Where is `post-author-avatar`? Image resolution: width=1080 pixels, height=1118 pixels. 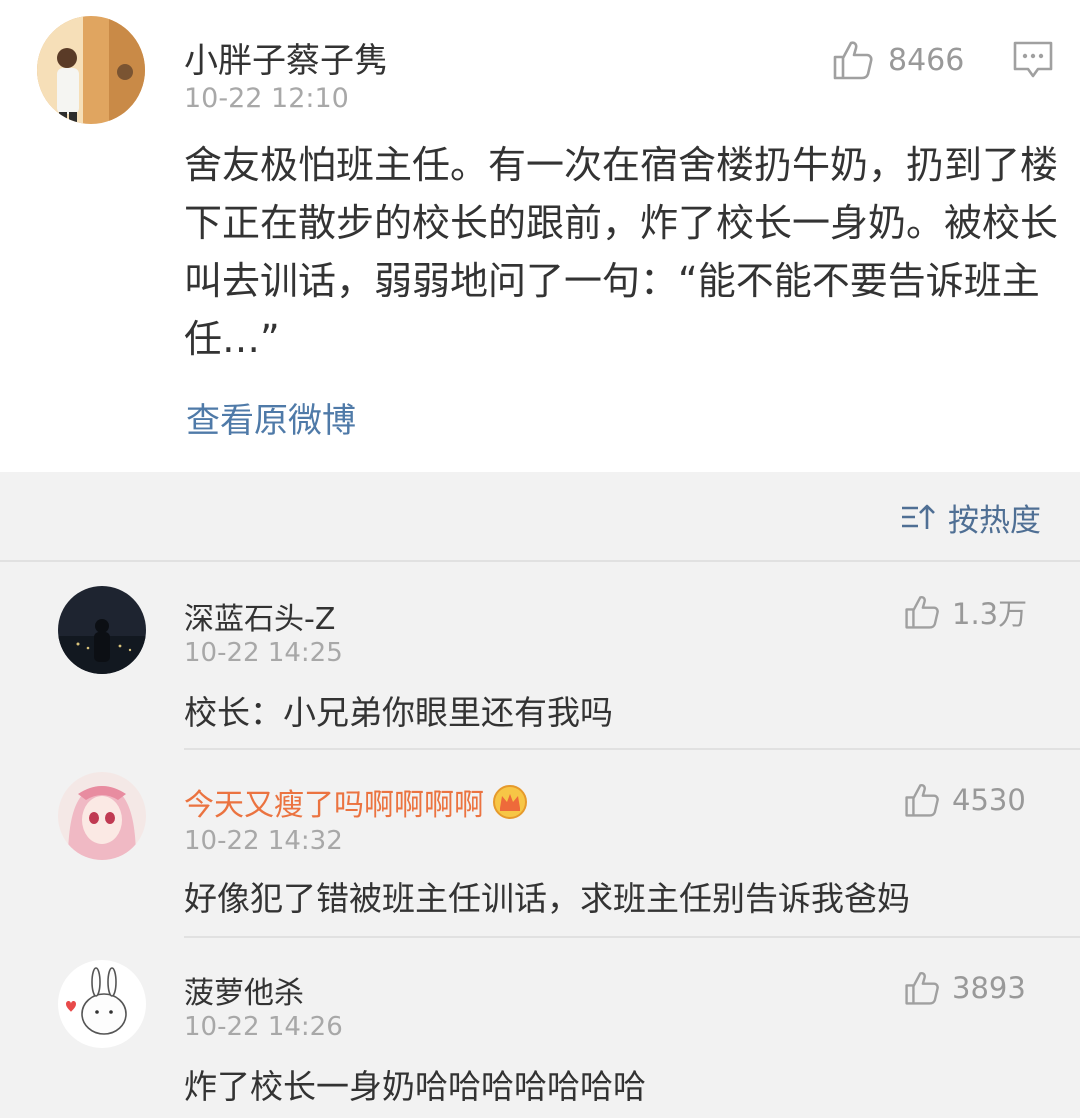
post-author-avatar is located at coordinates (91, 70).